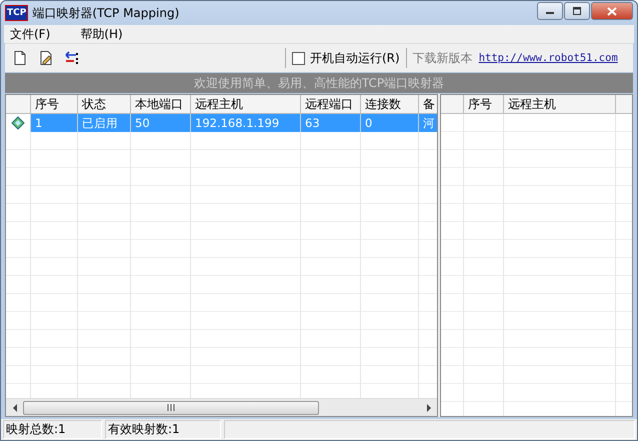 The width and height of the screenshot is (638, 441). I want to click on window-title: 端口映射器(TCP Mapping), so click(106, 13).